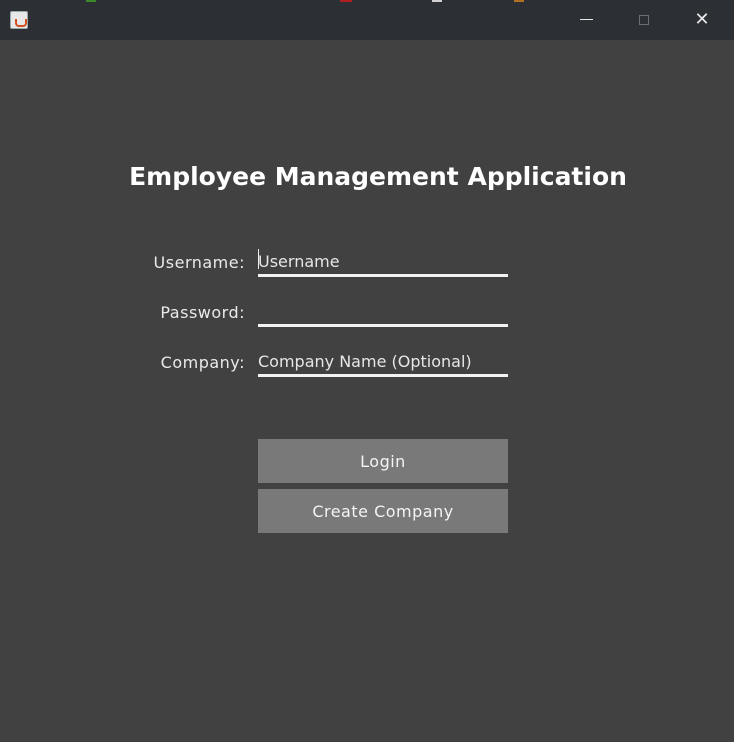 The height and width of the screenshot is (742, 734). I want to click on username-field-wrapper, so click(383, 262).